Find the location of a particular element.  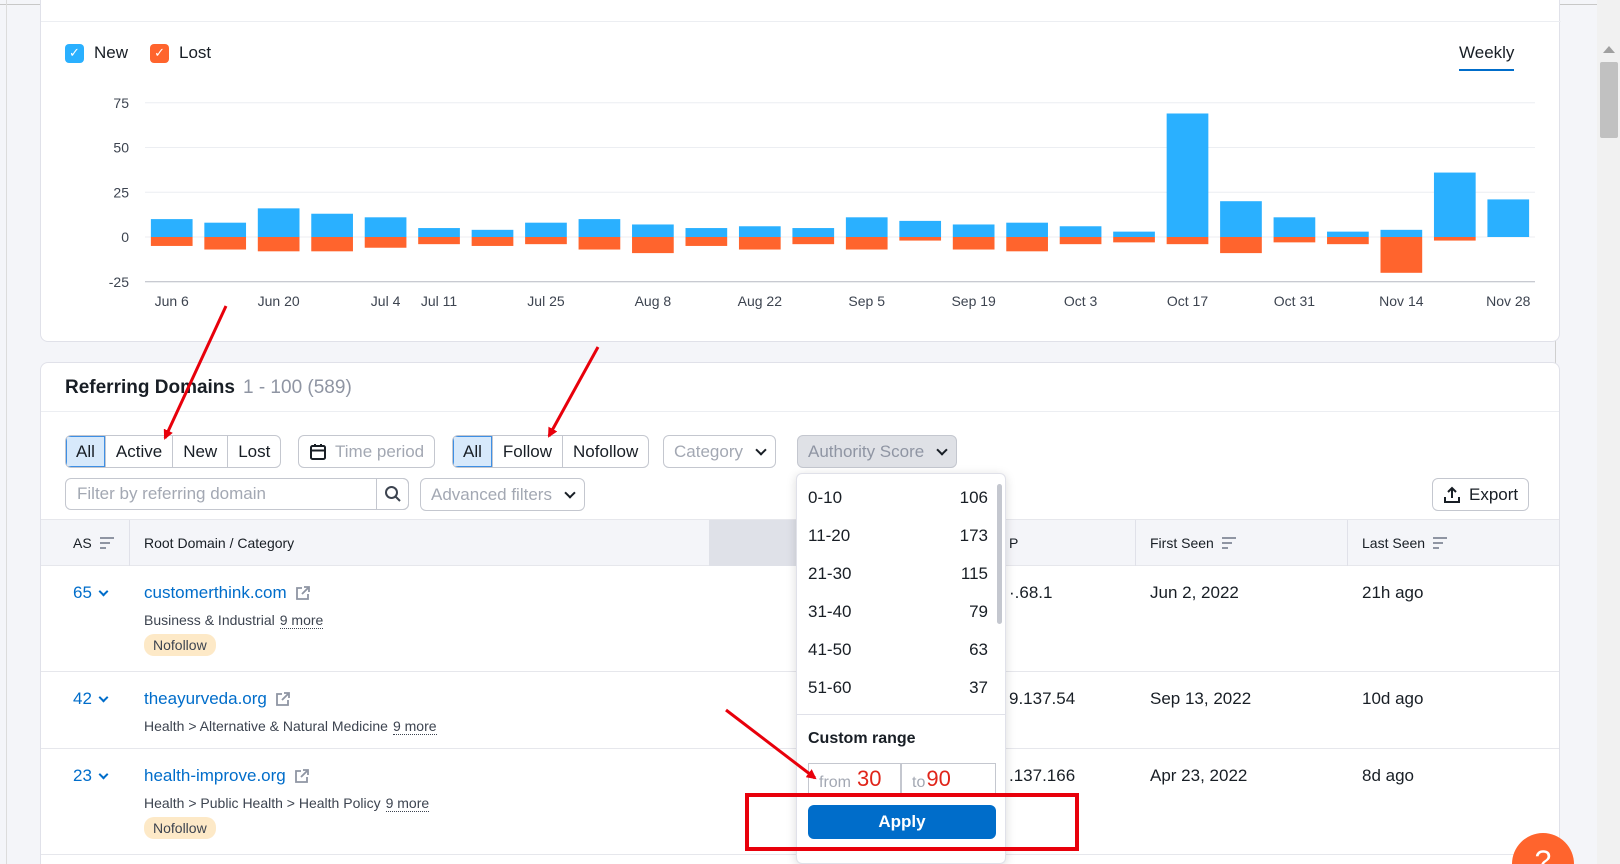

category-label: Category is located at coordinates (708, 451).